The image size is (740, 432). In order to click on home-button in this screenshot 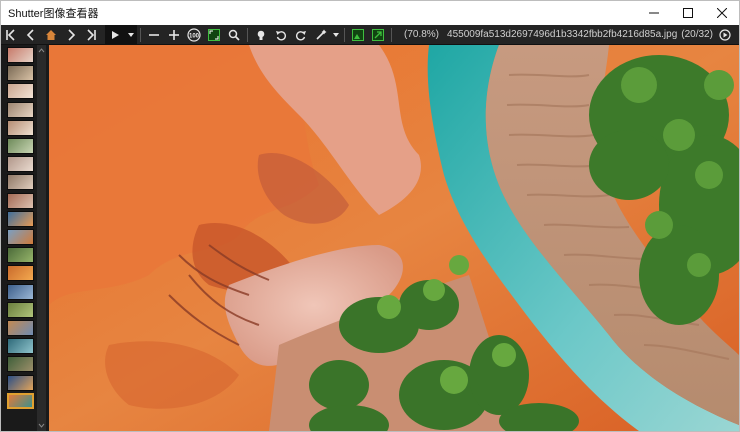, I will do `click(51, 35)`.